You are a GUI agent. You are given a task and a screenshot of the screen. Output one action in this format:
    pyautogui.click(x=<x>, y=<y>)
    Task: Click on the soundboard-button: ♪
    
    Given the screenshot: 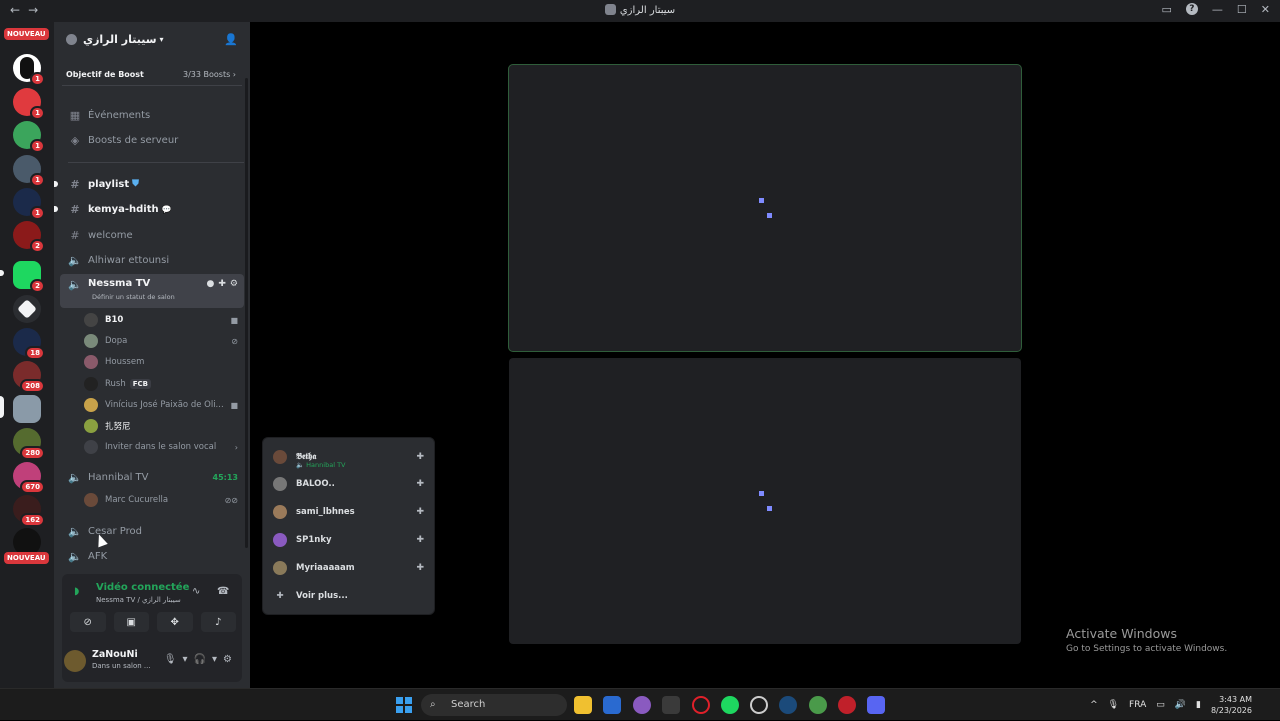 What is the action you would take?
    pyautogui.click(x=218, y=622)
    